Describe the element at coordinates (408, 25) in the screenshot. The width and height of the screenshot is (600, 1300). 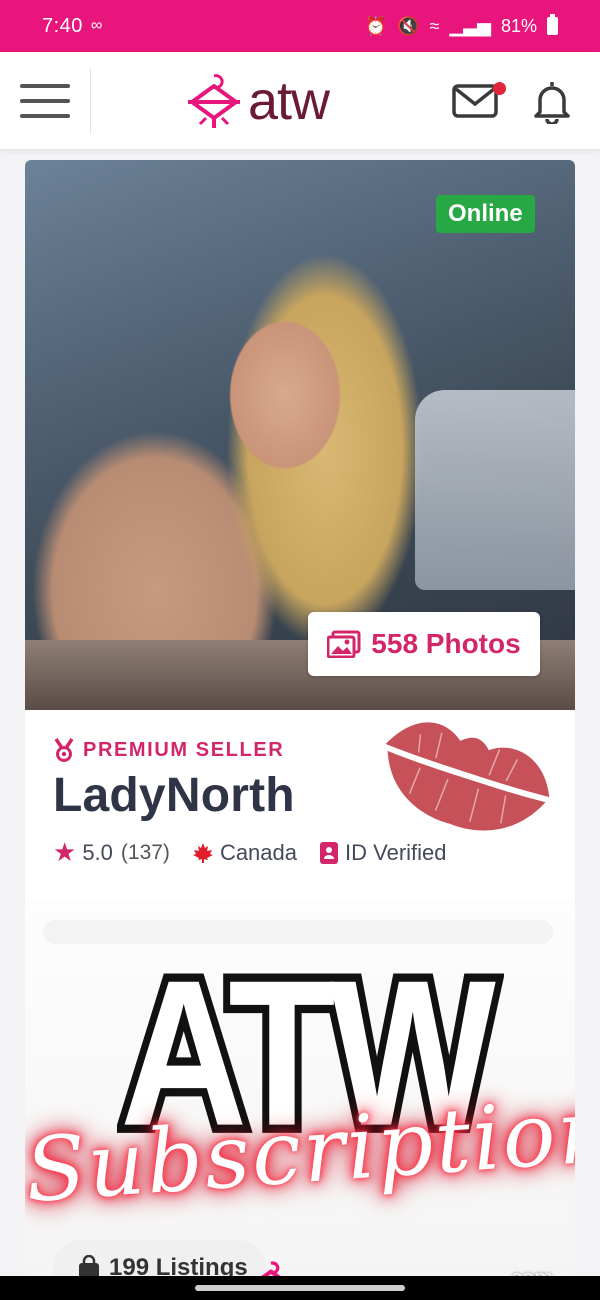
I see `mute-icon: 🔇` at that location.